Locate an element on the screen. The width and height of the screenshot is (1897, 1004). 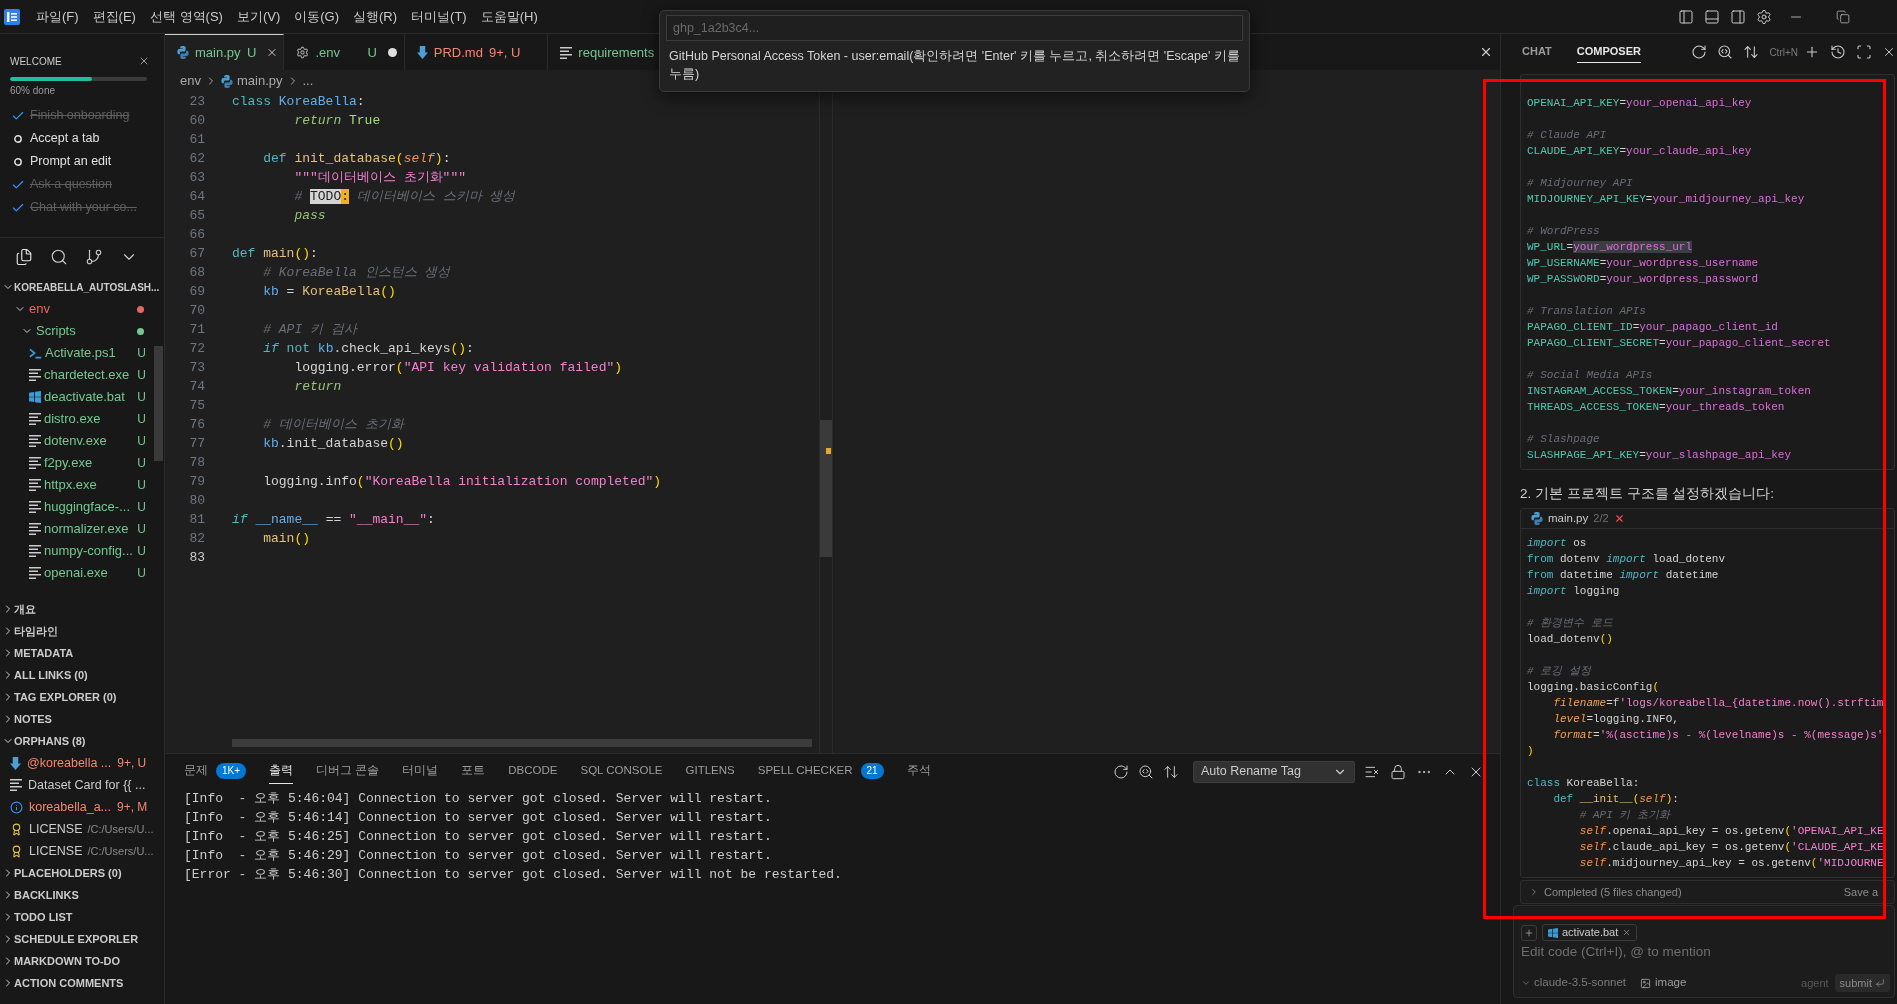
menu-item: 터미널(T) is located at coordinates (439, 16).